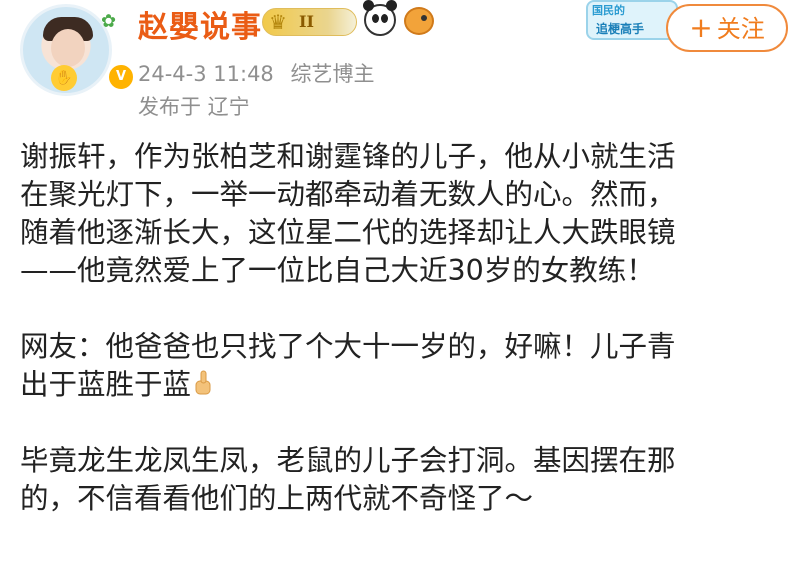 This screenshot has height=569, width=800. I want to click on follow-label: 关注, so click(740, 29).